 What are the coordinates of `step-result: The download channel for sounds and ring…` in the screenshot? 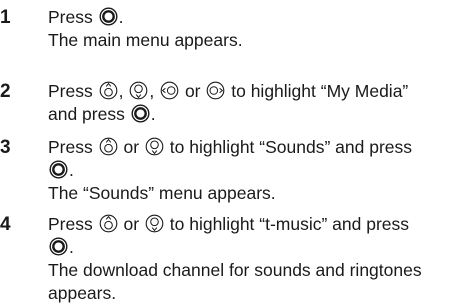 It's located at (235, 270).